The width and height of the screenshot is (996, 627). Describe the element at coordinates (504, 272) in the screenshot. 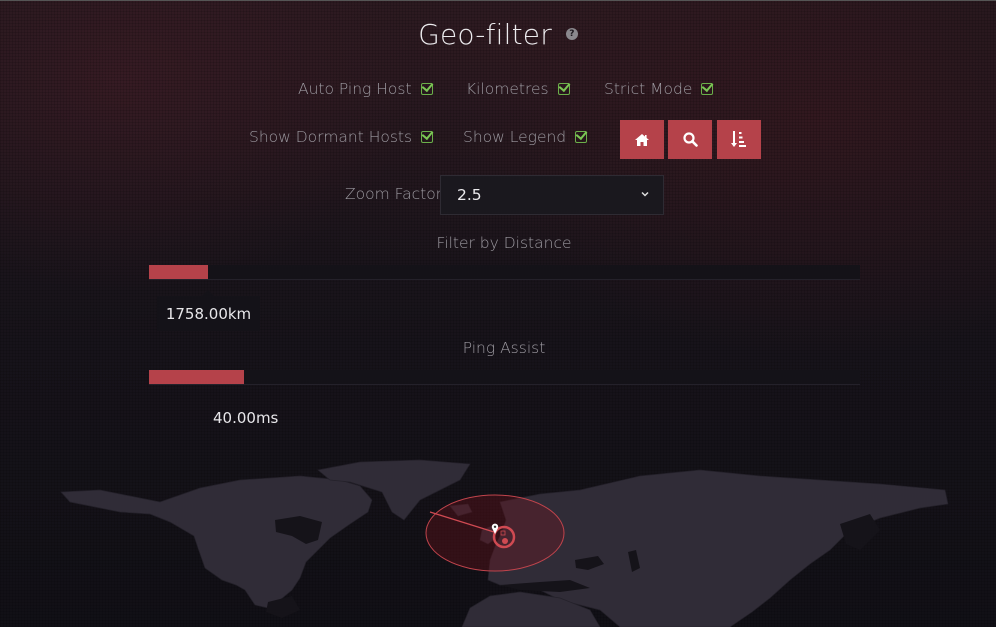

I see `distance-slider` at that location.